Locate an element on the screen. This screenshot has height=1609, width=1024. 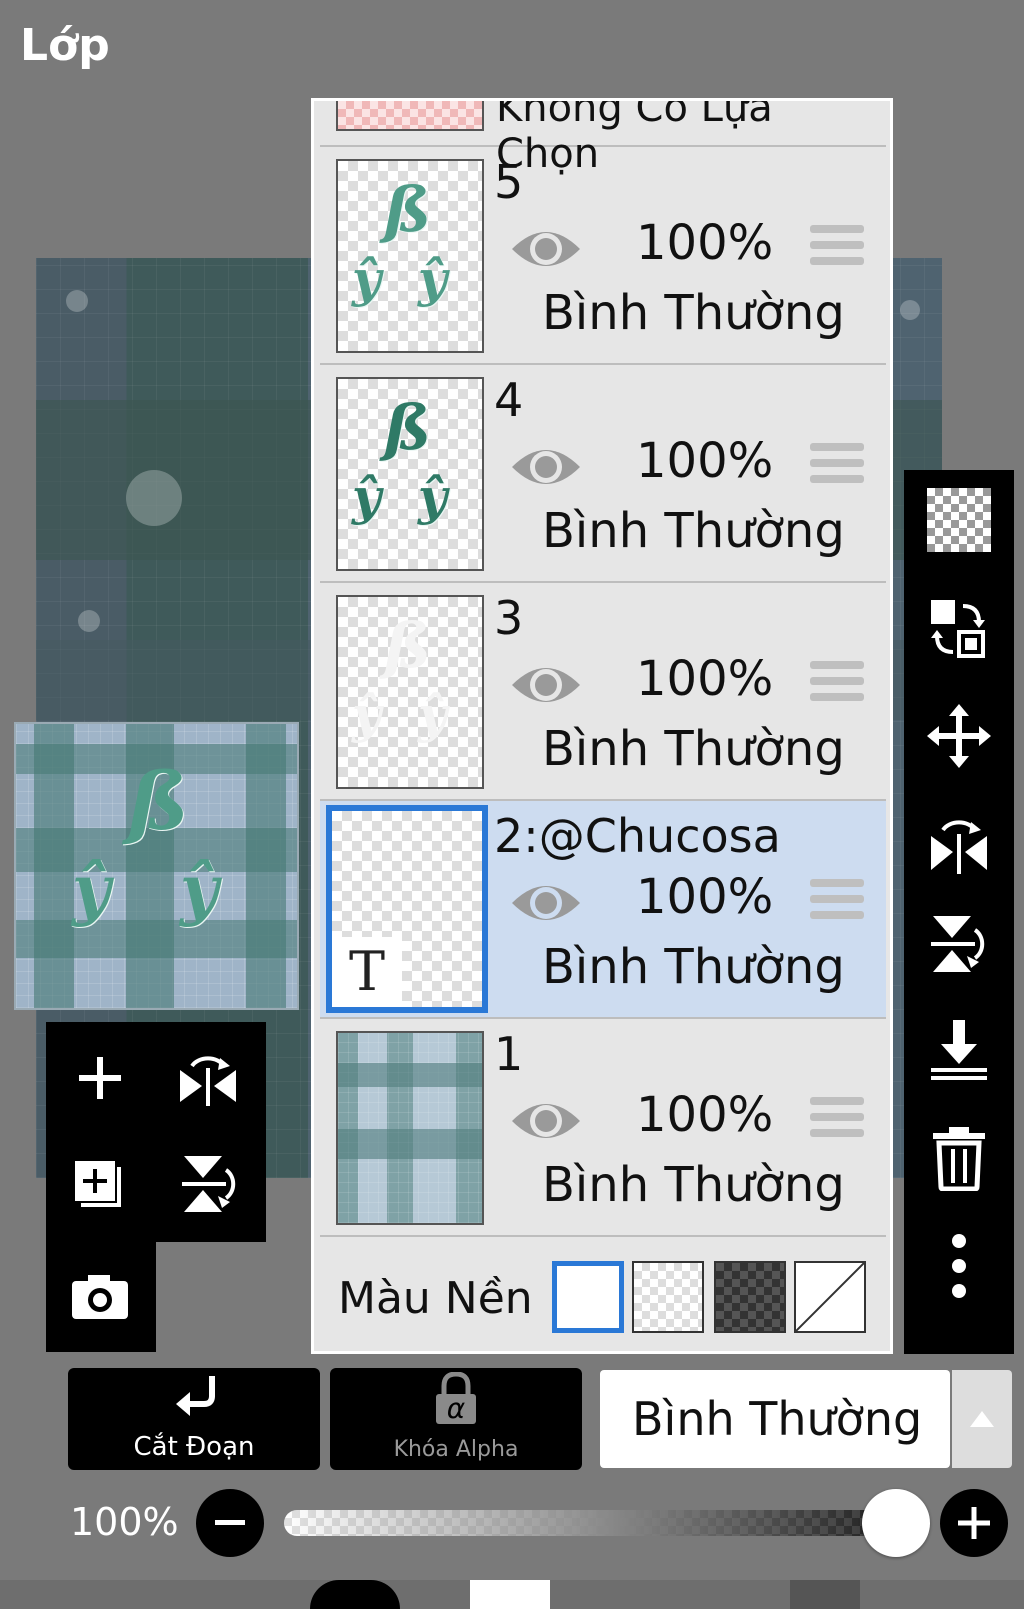
page-title: Lớp is located at coordinates (65, 45).